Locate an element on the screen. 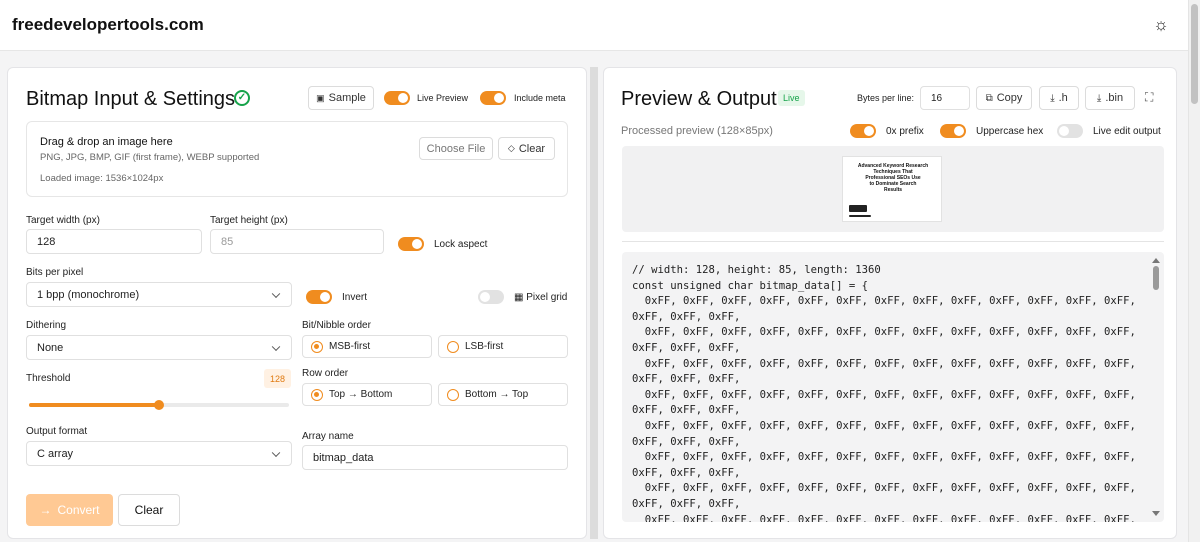 The width and height of the screenshot is (1200, 542). invert-toggle is located at coordinates (319, 297).